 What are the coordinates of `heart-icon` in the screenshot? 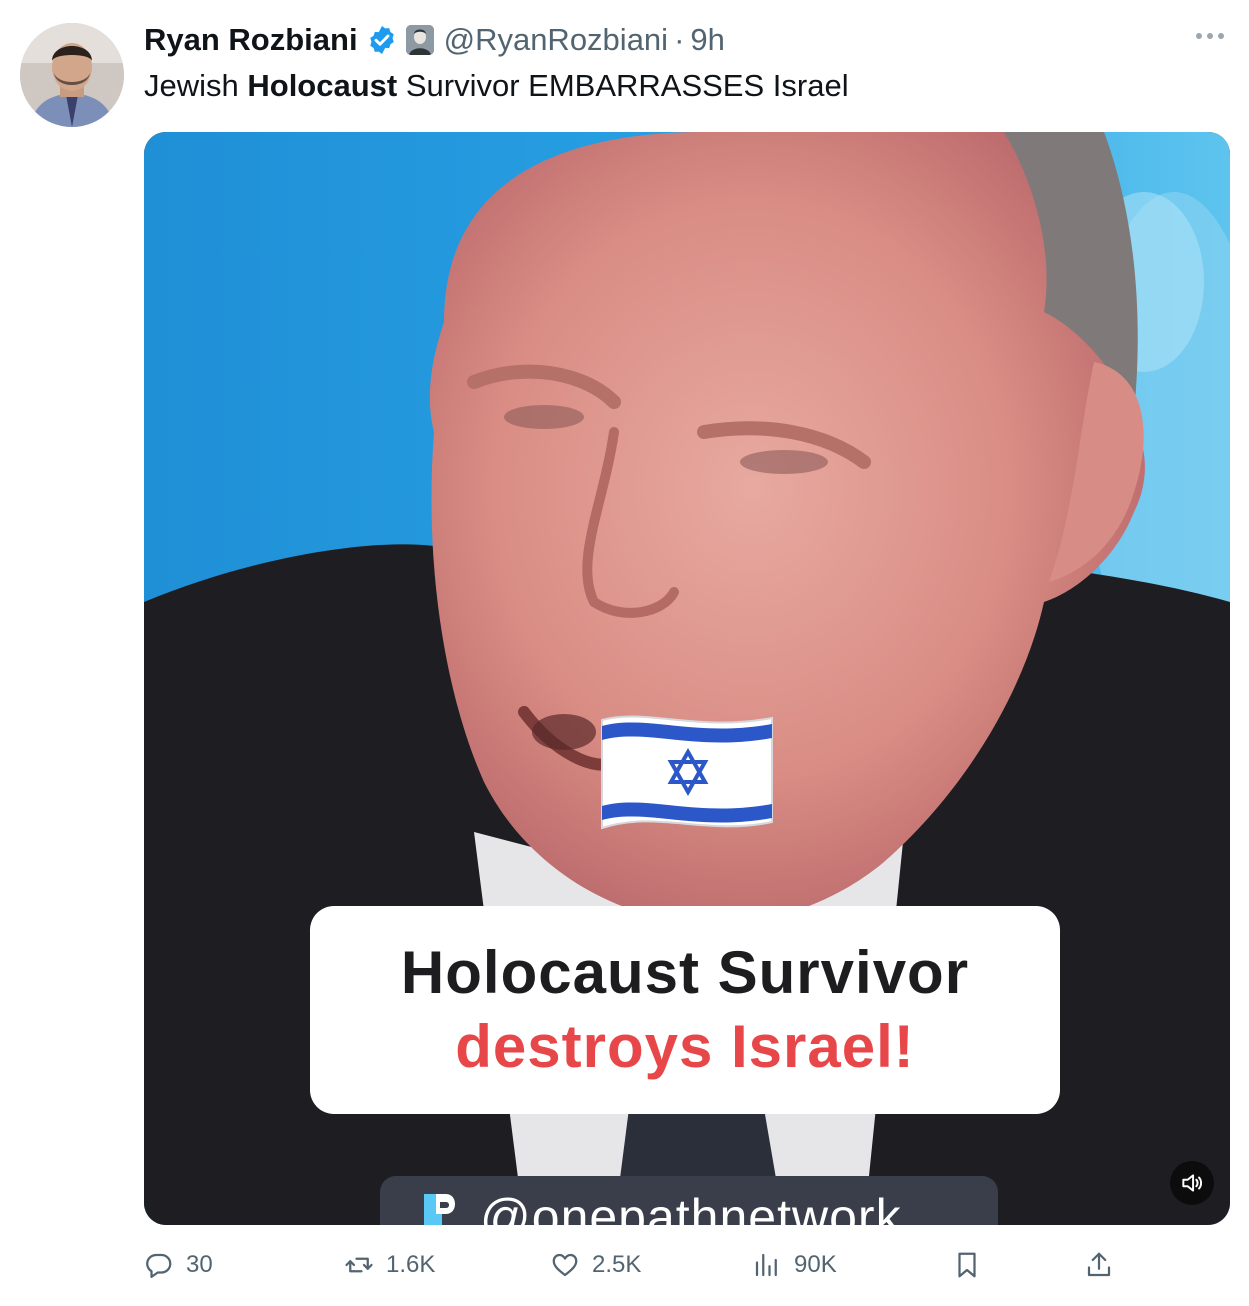 It's located at (565, 1265).